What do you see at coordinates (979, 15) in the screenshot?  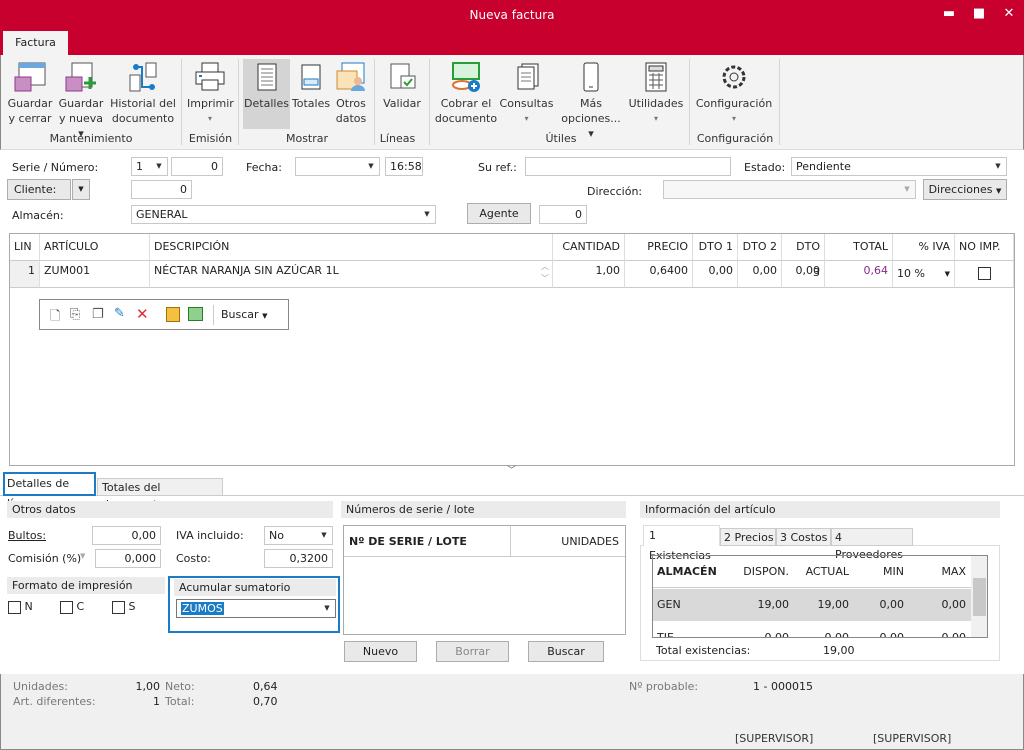 I see `maximize-button: ■` at bounding box center [979, 15].